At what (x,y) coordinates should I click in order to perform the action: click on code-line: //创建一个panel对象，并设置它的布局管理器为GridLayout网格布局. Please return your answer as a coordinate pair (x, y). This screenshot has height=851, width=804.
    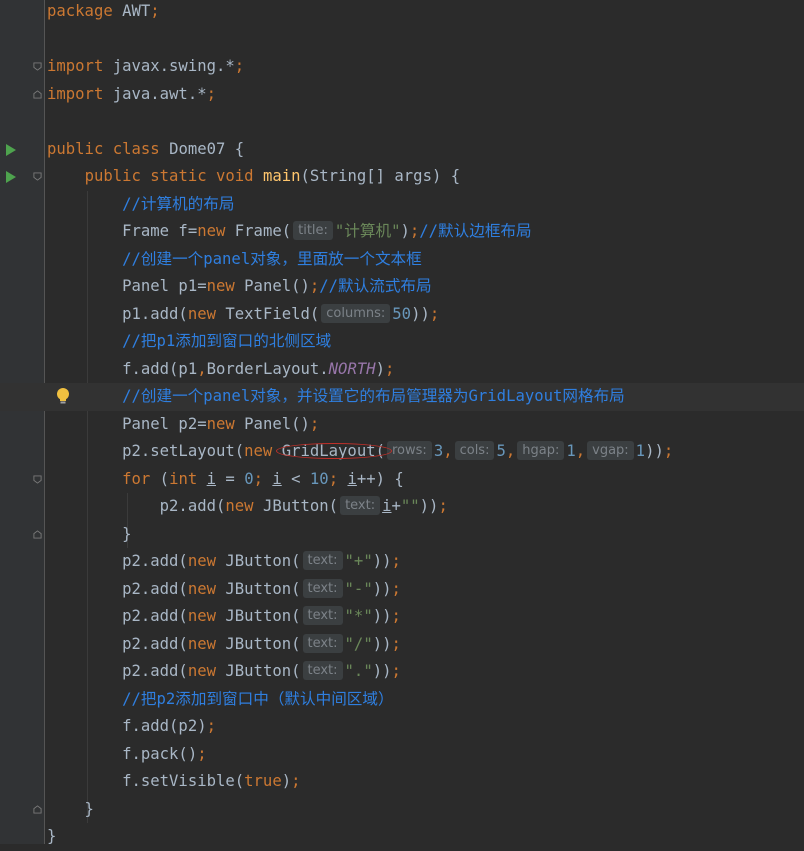
    Looking at the image, I should click on (402, 397).